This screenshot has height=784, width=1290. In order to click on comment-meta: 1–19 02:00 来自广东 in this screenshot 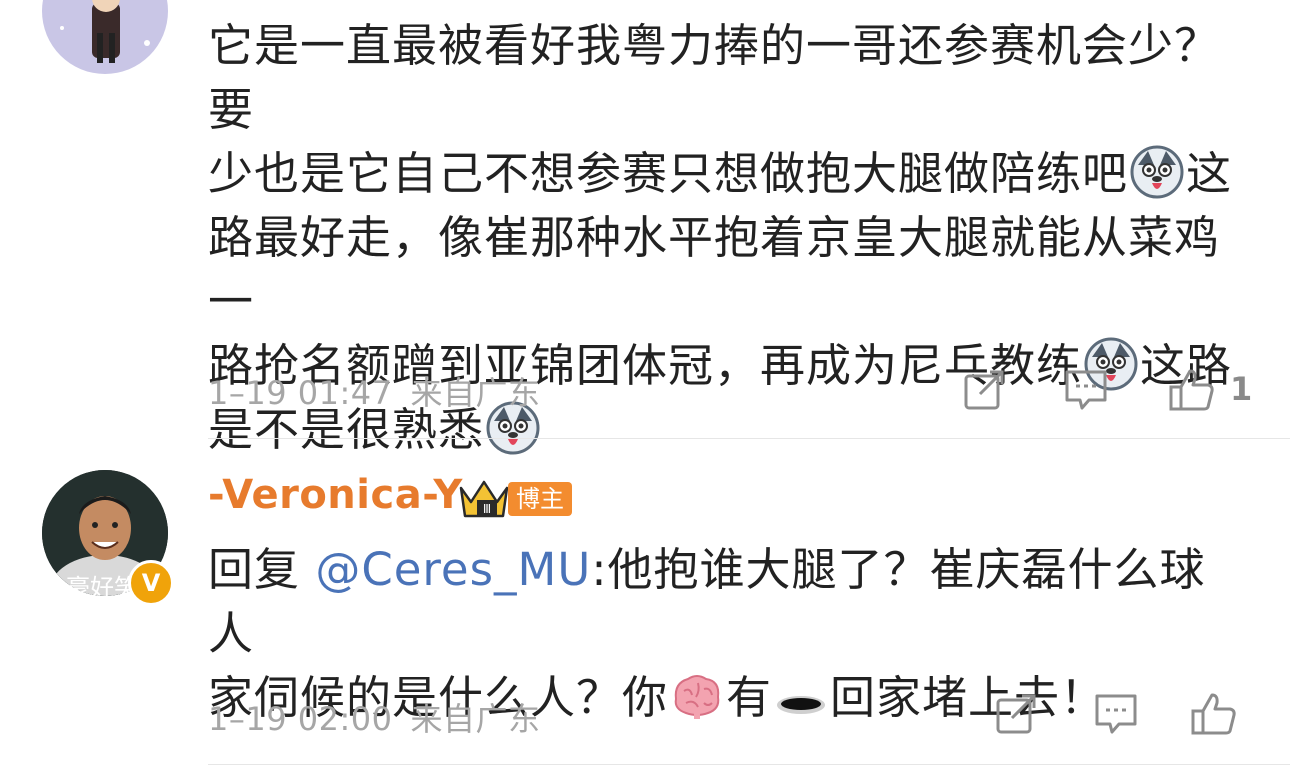, I will do `click(383, 717)`.